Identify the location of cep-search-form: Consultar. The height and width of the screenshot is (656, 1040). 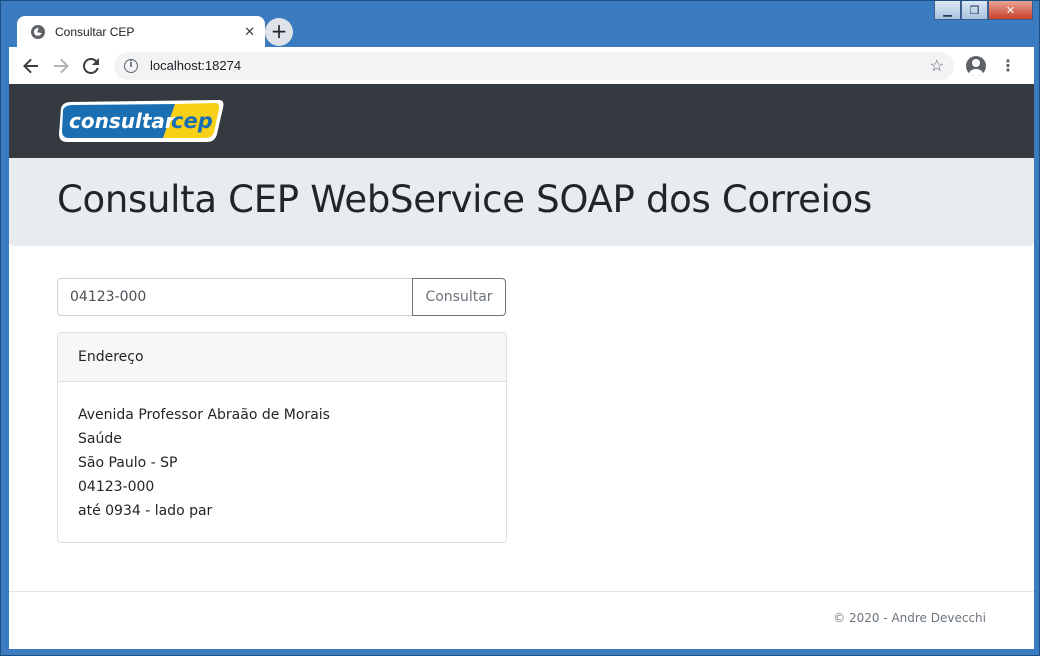
(281, 297).